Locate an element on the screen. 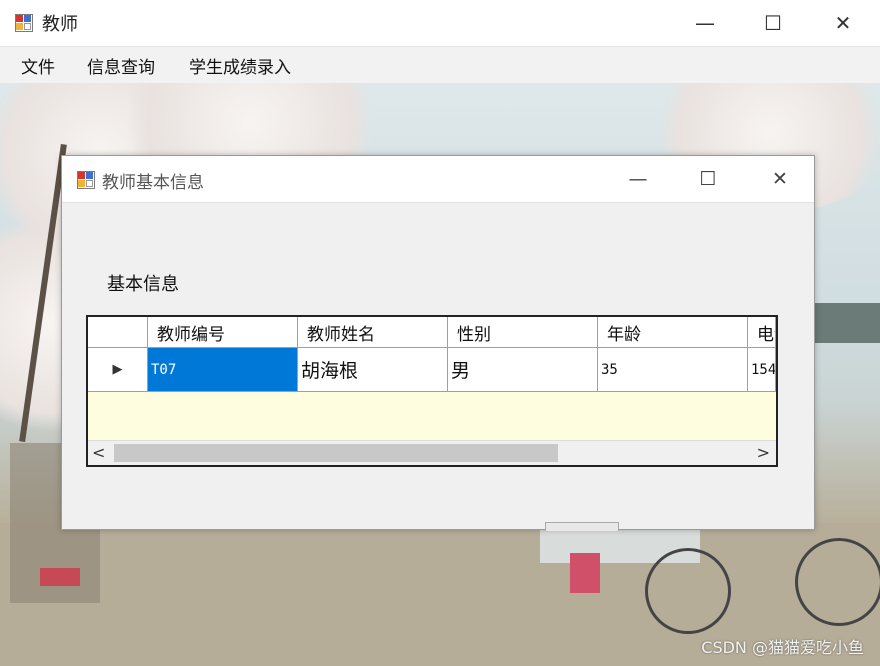 This screenshot has height=666, width=880. menu-bar: 文件 信息查询 学生成绩录入 is located at coordinates (440, 65).